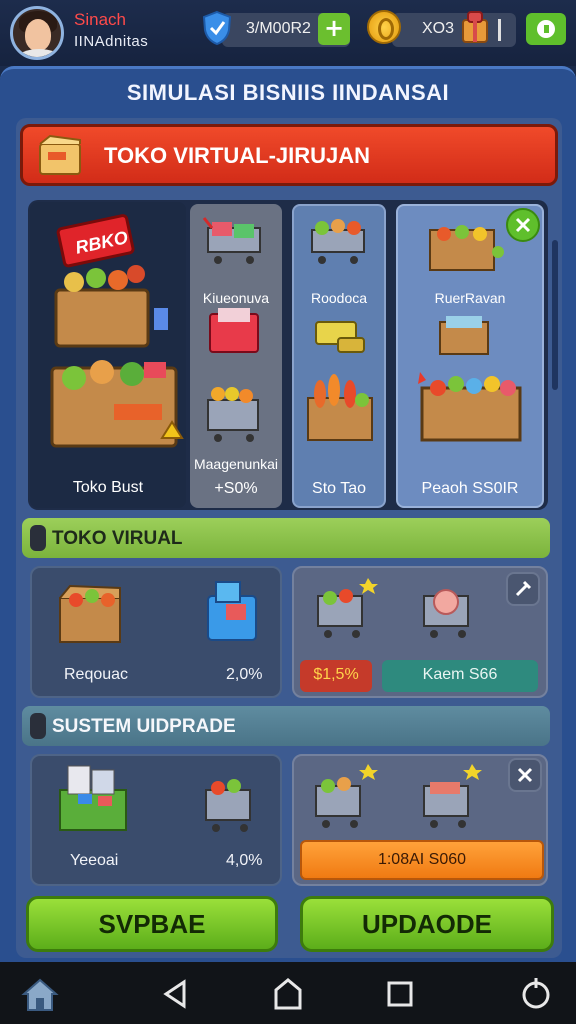 The width and height of the screenshot is (576, 1024). I want to click on page-title: SIMULASI BISNIIS IINDANSAI, so click(288, 92).